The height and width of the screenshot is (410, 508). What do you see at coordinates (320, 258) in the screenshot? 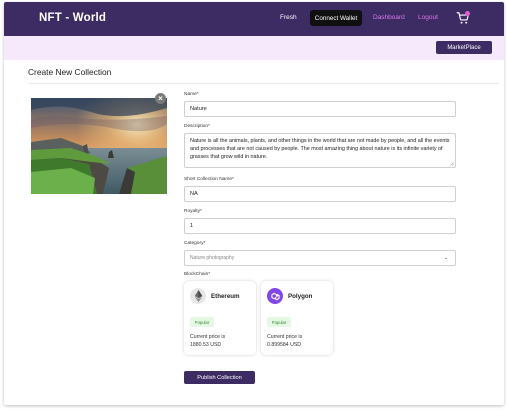
I see `category-select: Nature photography ⌄` at bounding box center [320, 258].